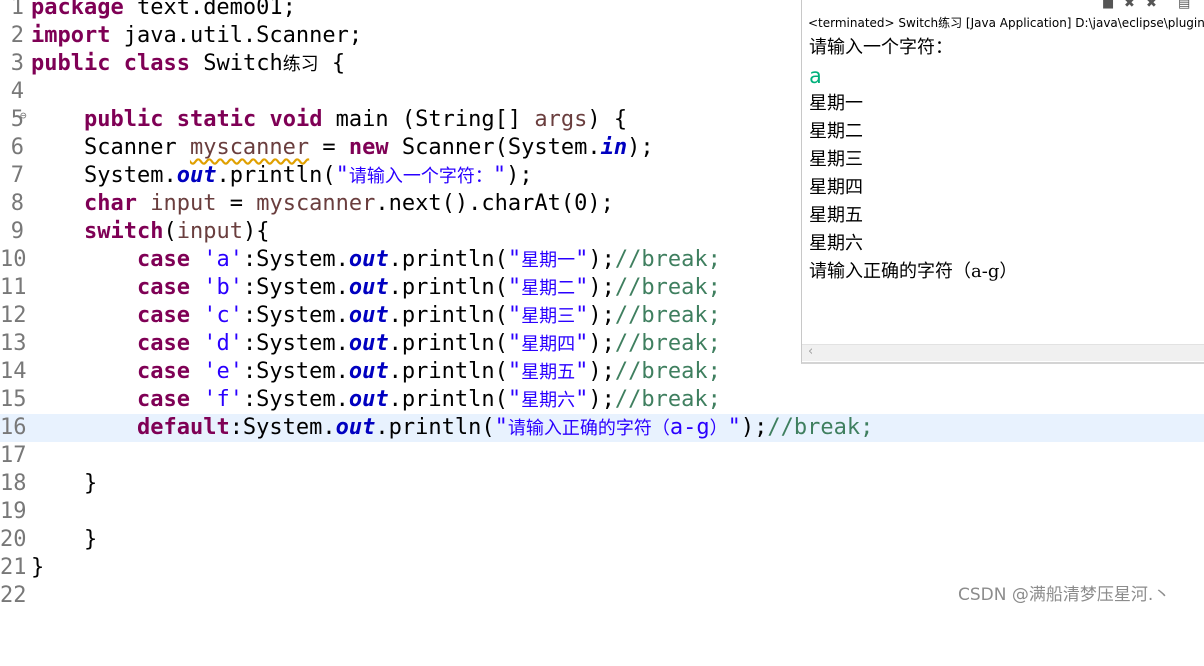 The width and height of the screenshot is (1204, 666). Describe the element at coordinates (602, 512) in the screenshot. I see `code-line-19: 19` at that location.